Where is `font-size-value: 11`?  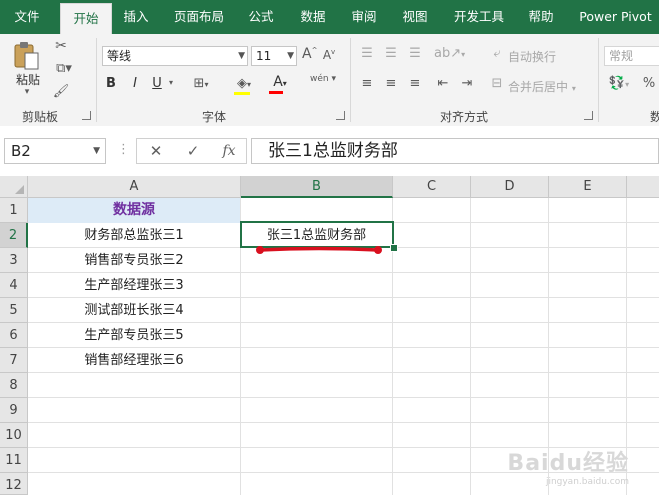
font-size-value: 11 is located at coordinates (264, 56).